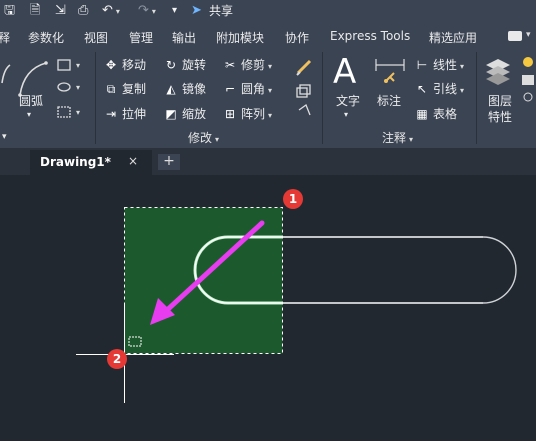 This screenshot has width=536, height=441. I want to click on tool-linear: ⊢ 线性 ▾, so click(439, 66).